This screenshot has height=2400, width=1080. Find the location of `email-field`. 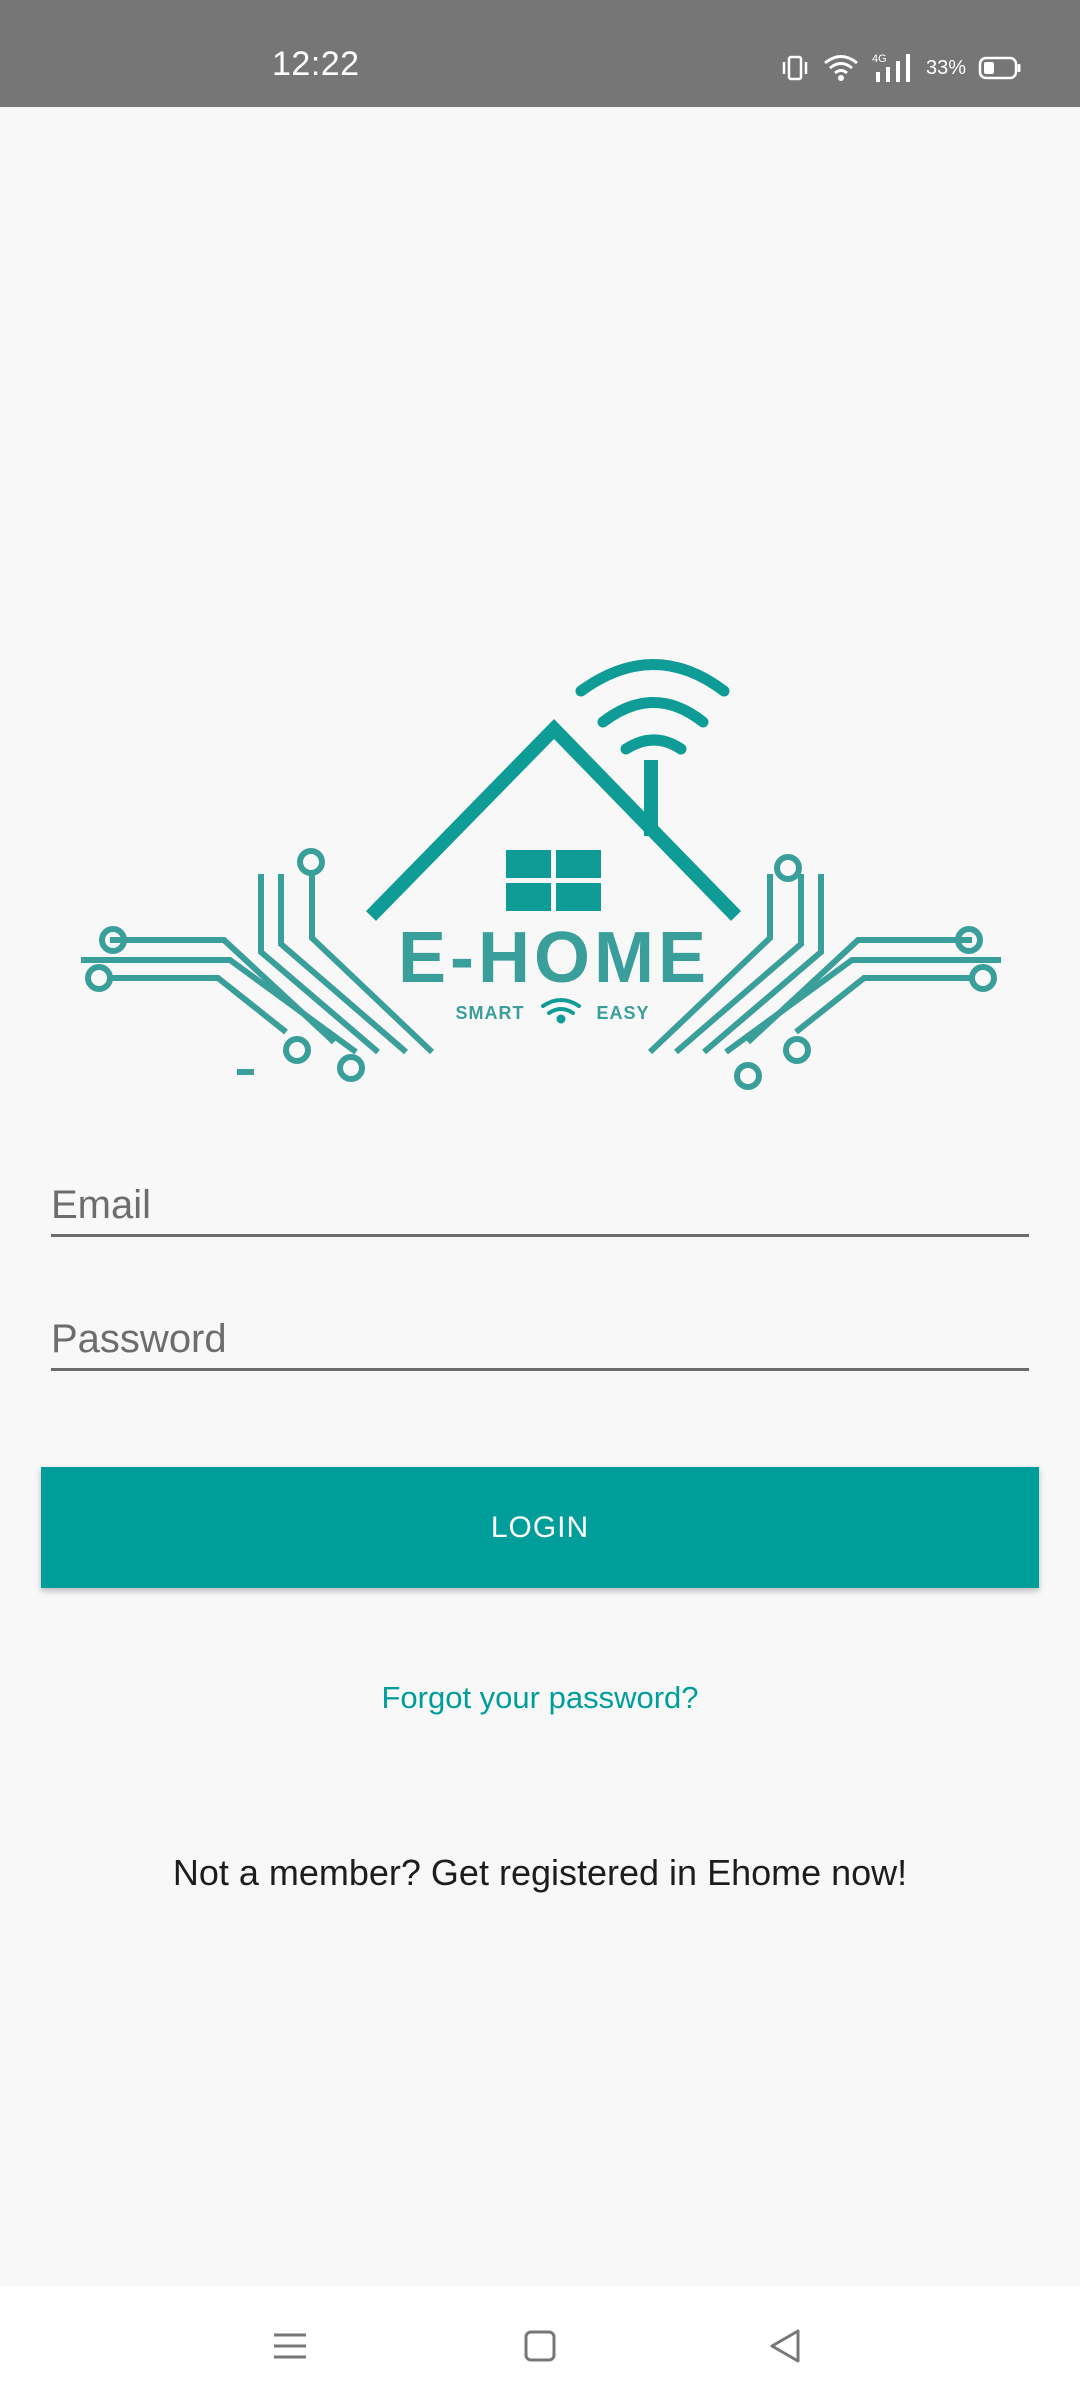

email-field is located at coordinates (540, 1200).